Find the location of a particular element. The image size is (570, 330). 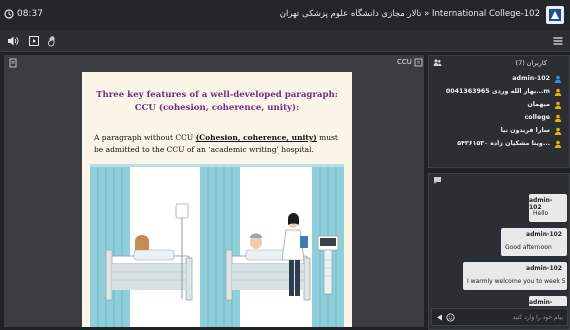

presentation-name: CCU is located at coordinates (404, 62).